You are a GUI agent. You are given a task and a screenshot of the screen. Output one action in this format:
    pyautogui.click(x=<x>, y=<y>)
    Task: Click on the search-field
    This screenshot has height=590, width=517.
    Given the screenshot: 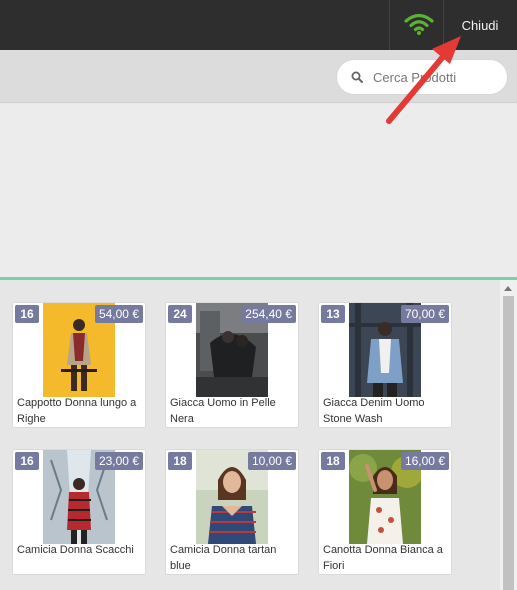 What is the action you would take?
    pyautogui.click(x=422, y=77)
    